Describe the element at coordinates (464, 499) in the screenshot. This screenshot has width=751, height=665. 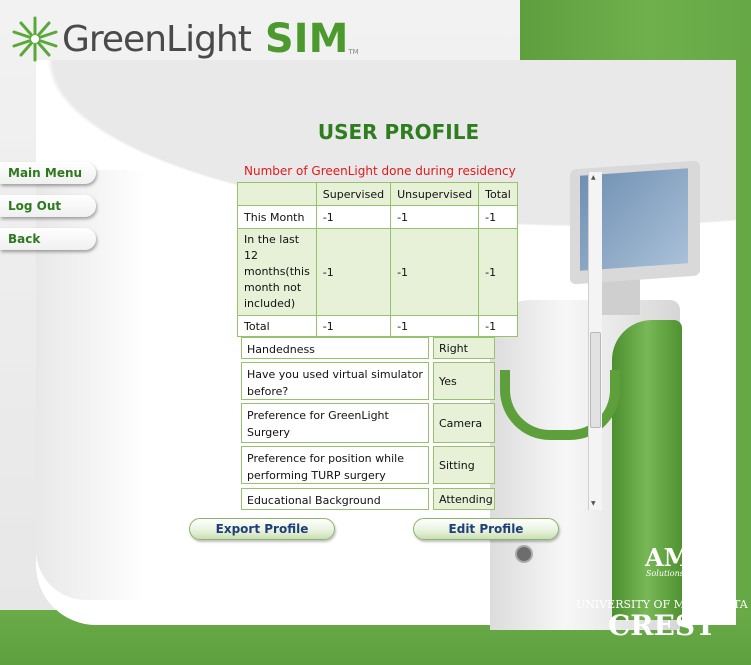
I see `profile-answer: Attending` at that location.